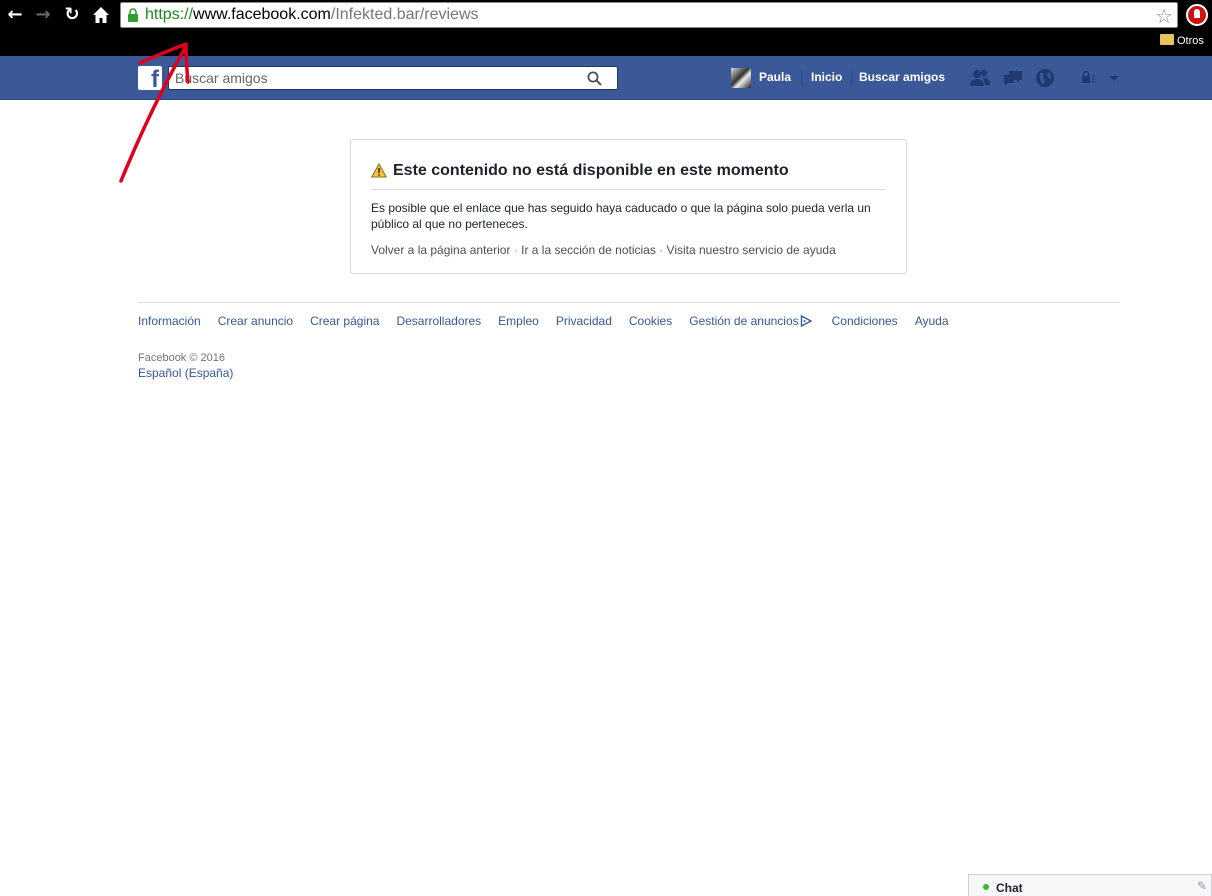 Image resolution: width=1212 pixels, height=896 pixels. I want to click on go-back-link: Volver a la página anterior, so click(440, 250).